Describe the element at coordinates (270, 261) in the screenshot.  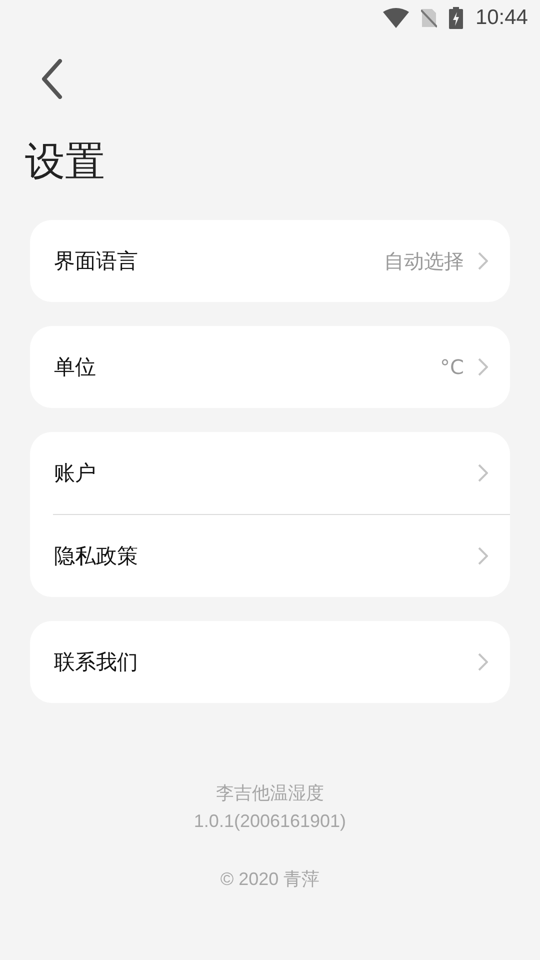
I see `settings-item: 界面语言 自动选择` at that location.